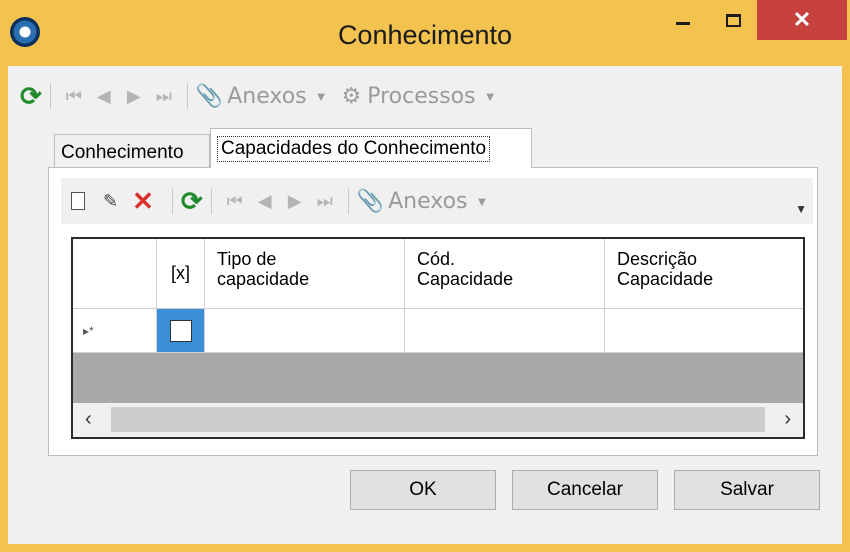 The height and width of the screenshot is (552, 850). Describe the element at coordinates (263, 279) in the screenshot. I see `column-header-line: capacidade` at that location.